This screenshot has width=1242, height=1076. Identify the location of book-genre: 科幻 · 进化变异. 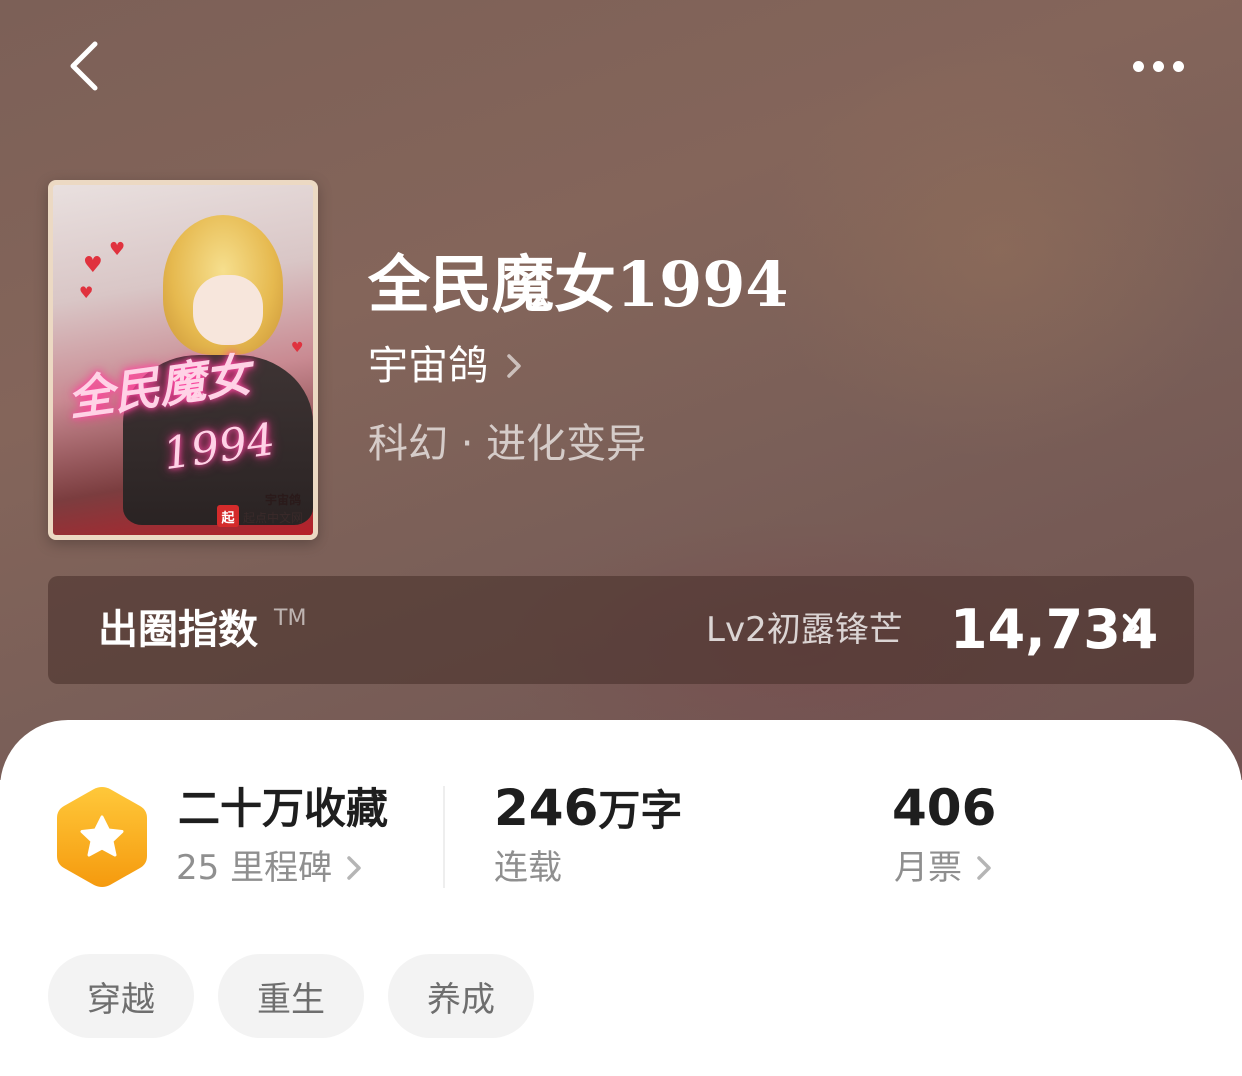
(507, 444).